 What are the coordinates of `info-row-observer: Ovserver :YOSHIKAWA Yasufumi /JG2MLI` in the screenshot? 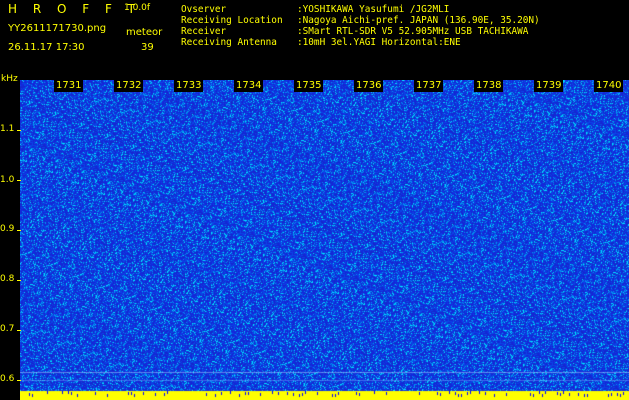 It's located at (360, 9).